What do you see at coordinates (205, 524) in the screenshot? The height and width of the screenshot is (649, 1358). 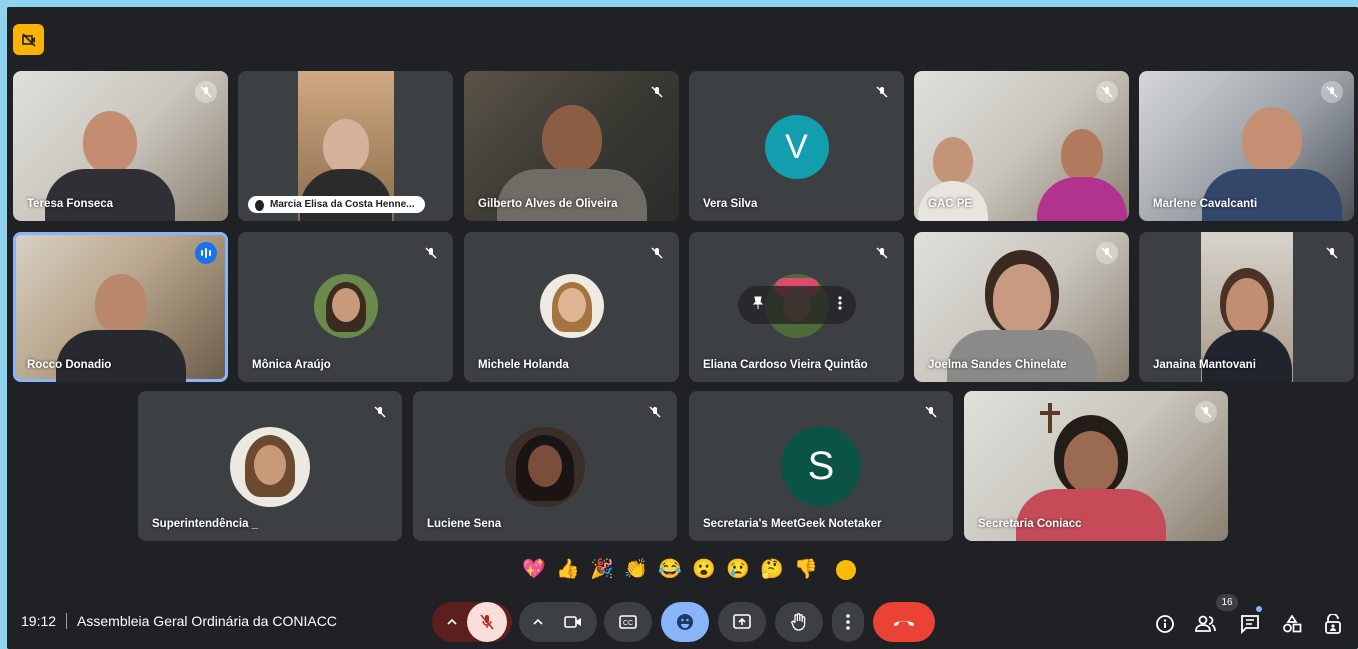 I see `participant-name: Superintendência _` at bounding box center [205, 524].